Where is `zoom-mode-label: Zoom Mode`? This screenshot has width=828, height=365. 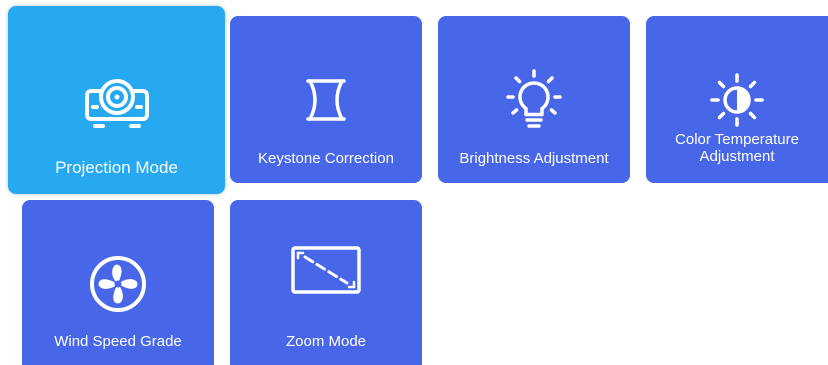 zoom-mode-label: Zoom Mode is located at coordinates (326, 341).